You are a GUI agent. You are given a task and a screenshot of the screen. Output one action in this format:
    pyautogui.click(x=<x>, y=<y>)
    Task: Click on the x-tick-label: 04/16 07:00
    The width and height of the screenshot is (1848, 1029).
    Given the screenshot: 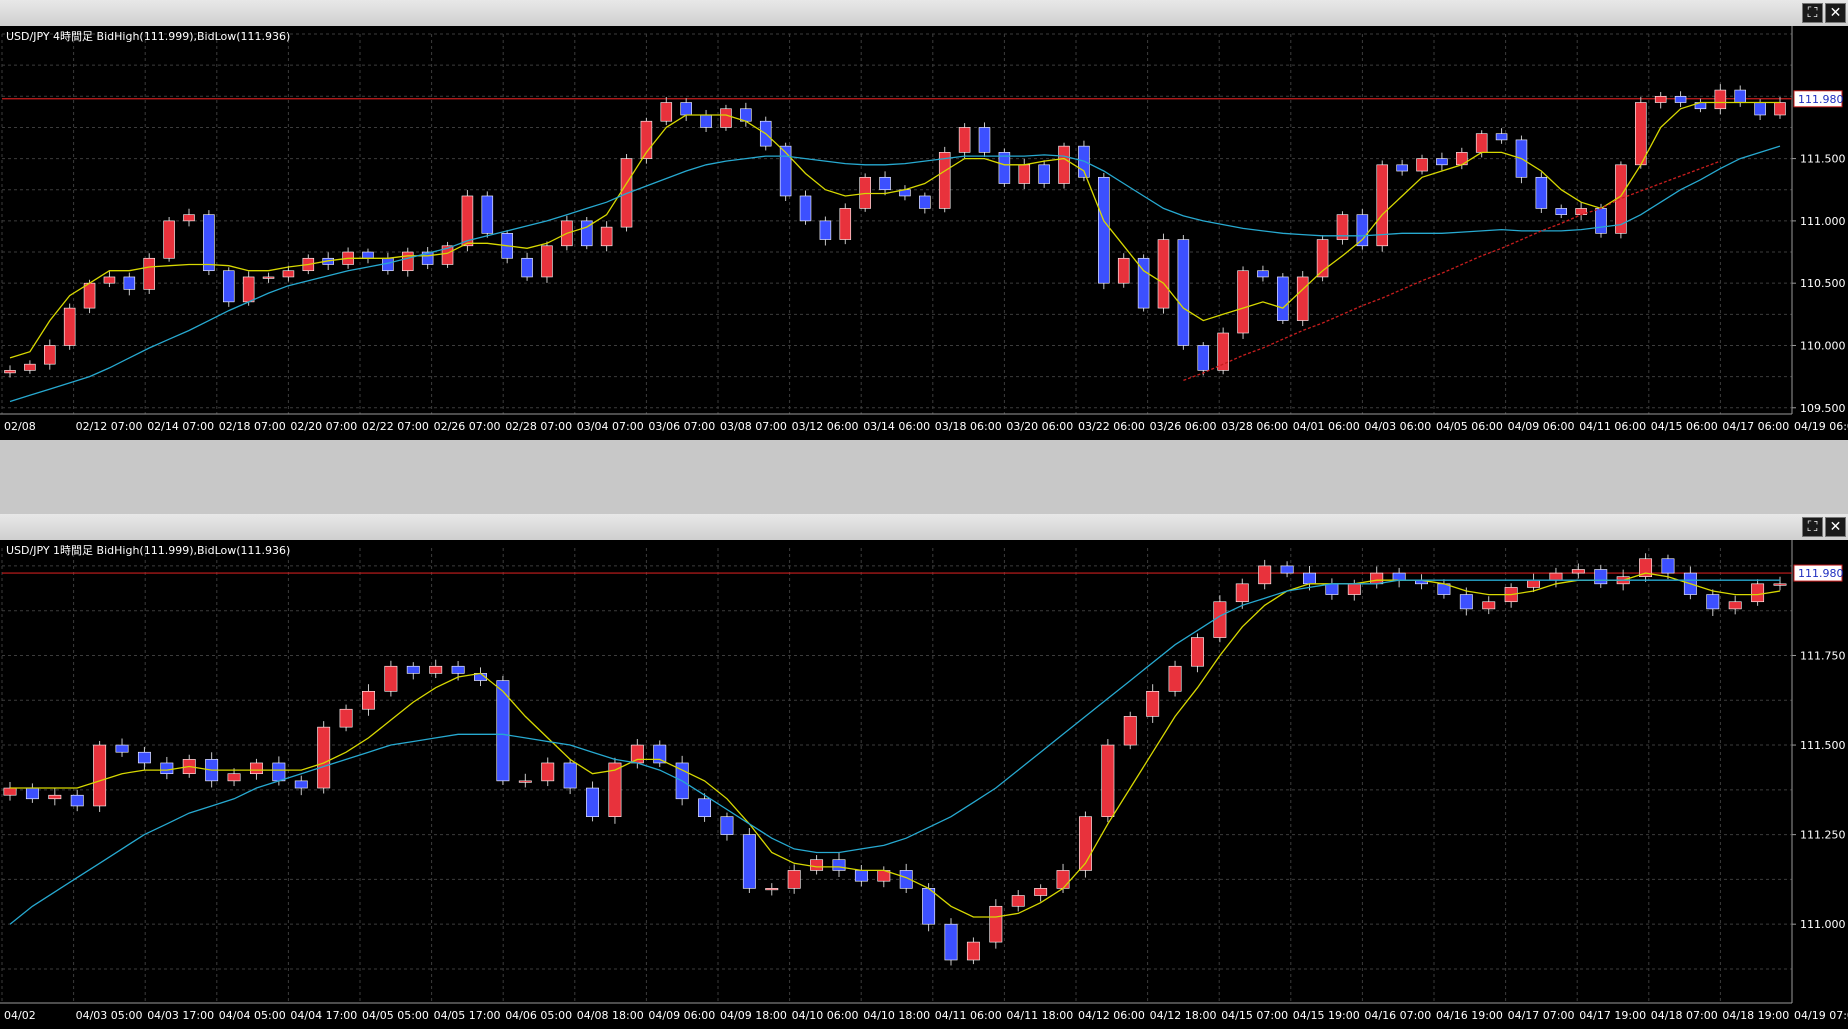 What is the action you would take?
    pyautogui.click(x=1397, y=1015)
    